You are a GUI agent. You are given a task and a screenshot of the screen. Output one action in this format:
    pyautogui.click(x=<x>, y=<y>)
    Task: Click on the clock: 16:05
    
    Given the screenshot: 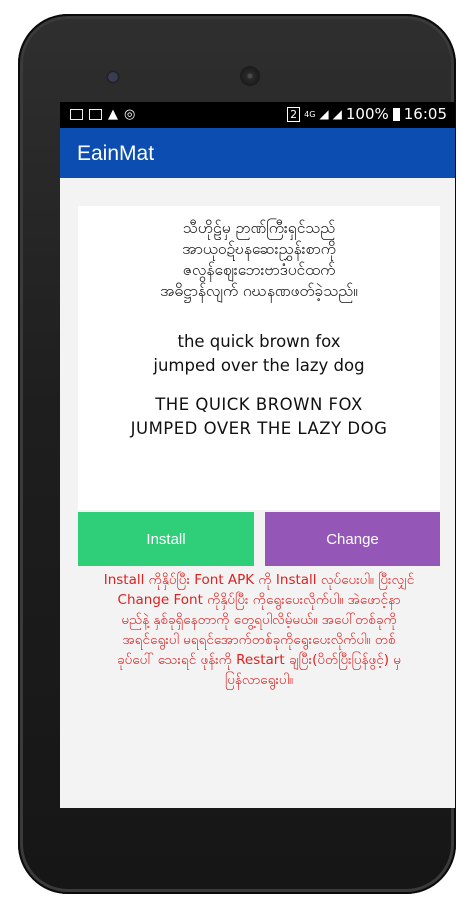 What is the action you would take?
    pyautogui.click(x=425, y=114)
    